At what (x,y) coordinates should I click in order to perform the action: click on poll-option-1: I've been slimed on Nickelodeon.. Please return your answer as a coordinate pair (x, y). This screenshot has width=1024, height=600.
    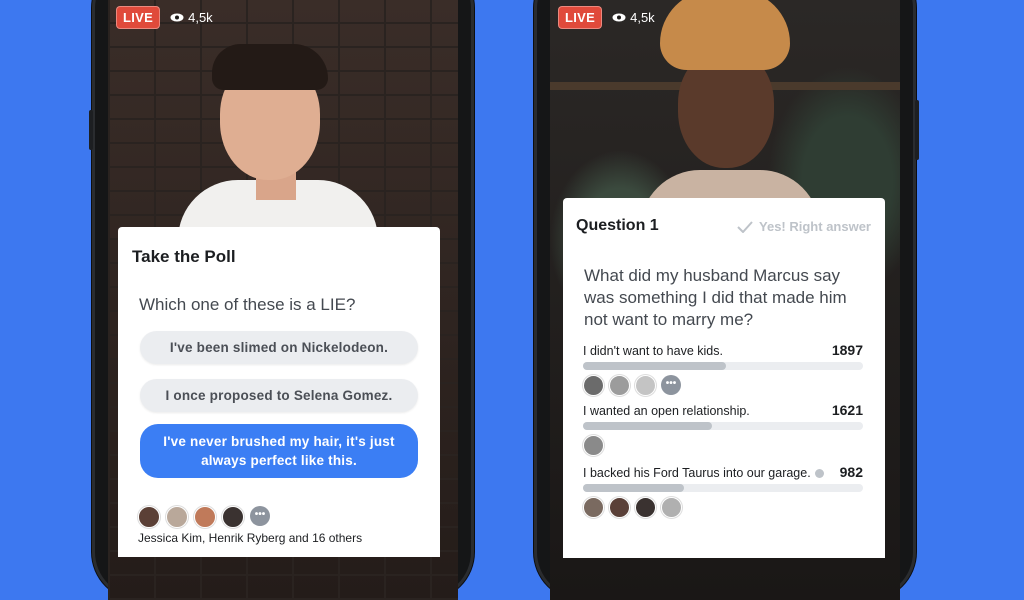
    Looking at the image, I should click on (279, 347).